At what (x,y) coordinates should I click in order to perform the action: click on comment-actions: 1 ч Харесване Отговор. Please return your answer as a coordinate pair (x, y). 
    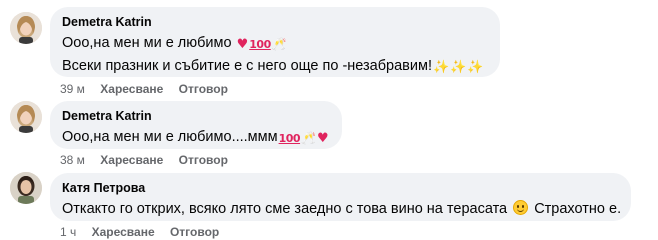
    Looking at the image, I should click on (145, 232).